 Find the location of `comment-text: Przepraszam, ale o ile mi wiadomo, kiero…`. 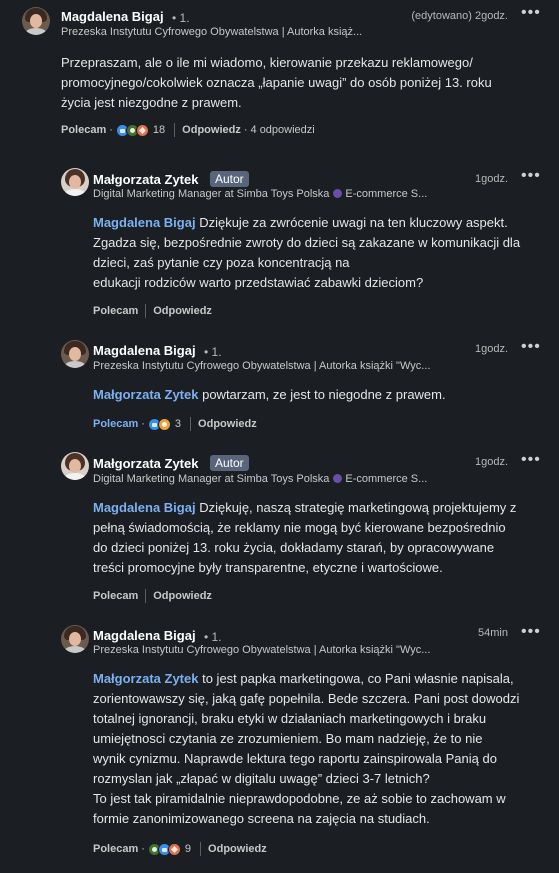

comment-text: Przepraszam, ale o ile mi wiadomo, kiero… is located at coordinates (301, 83).